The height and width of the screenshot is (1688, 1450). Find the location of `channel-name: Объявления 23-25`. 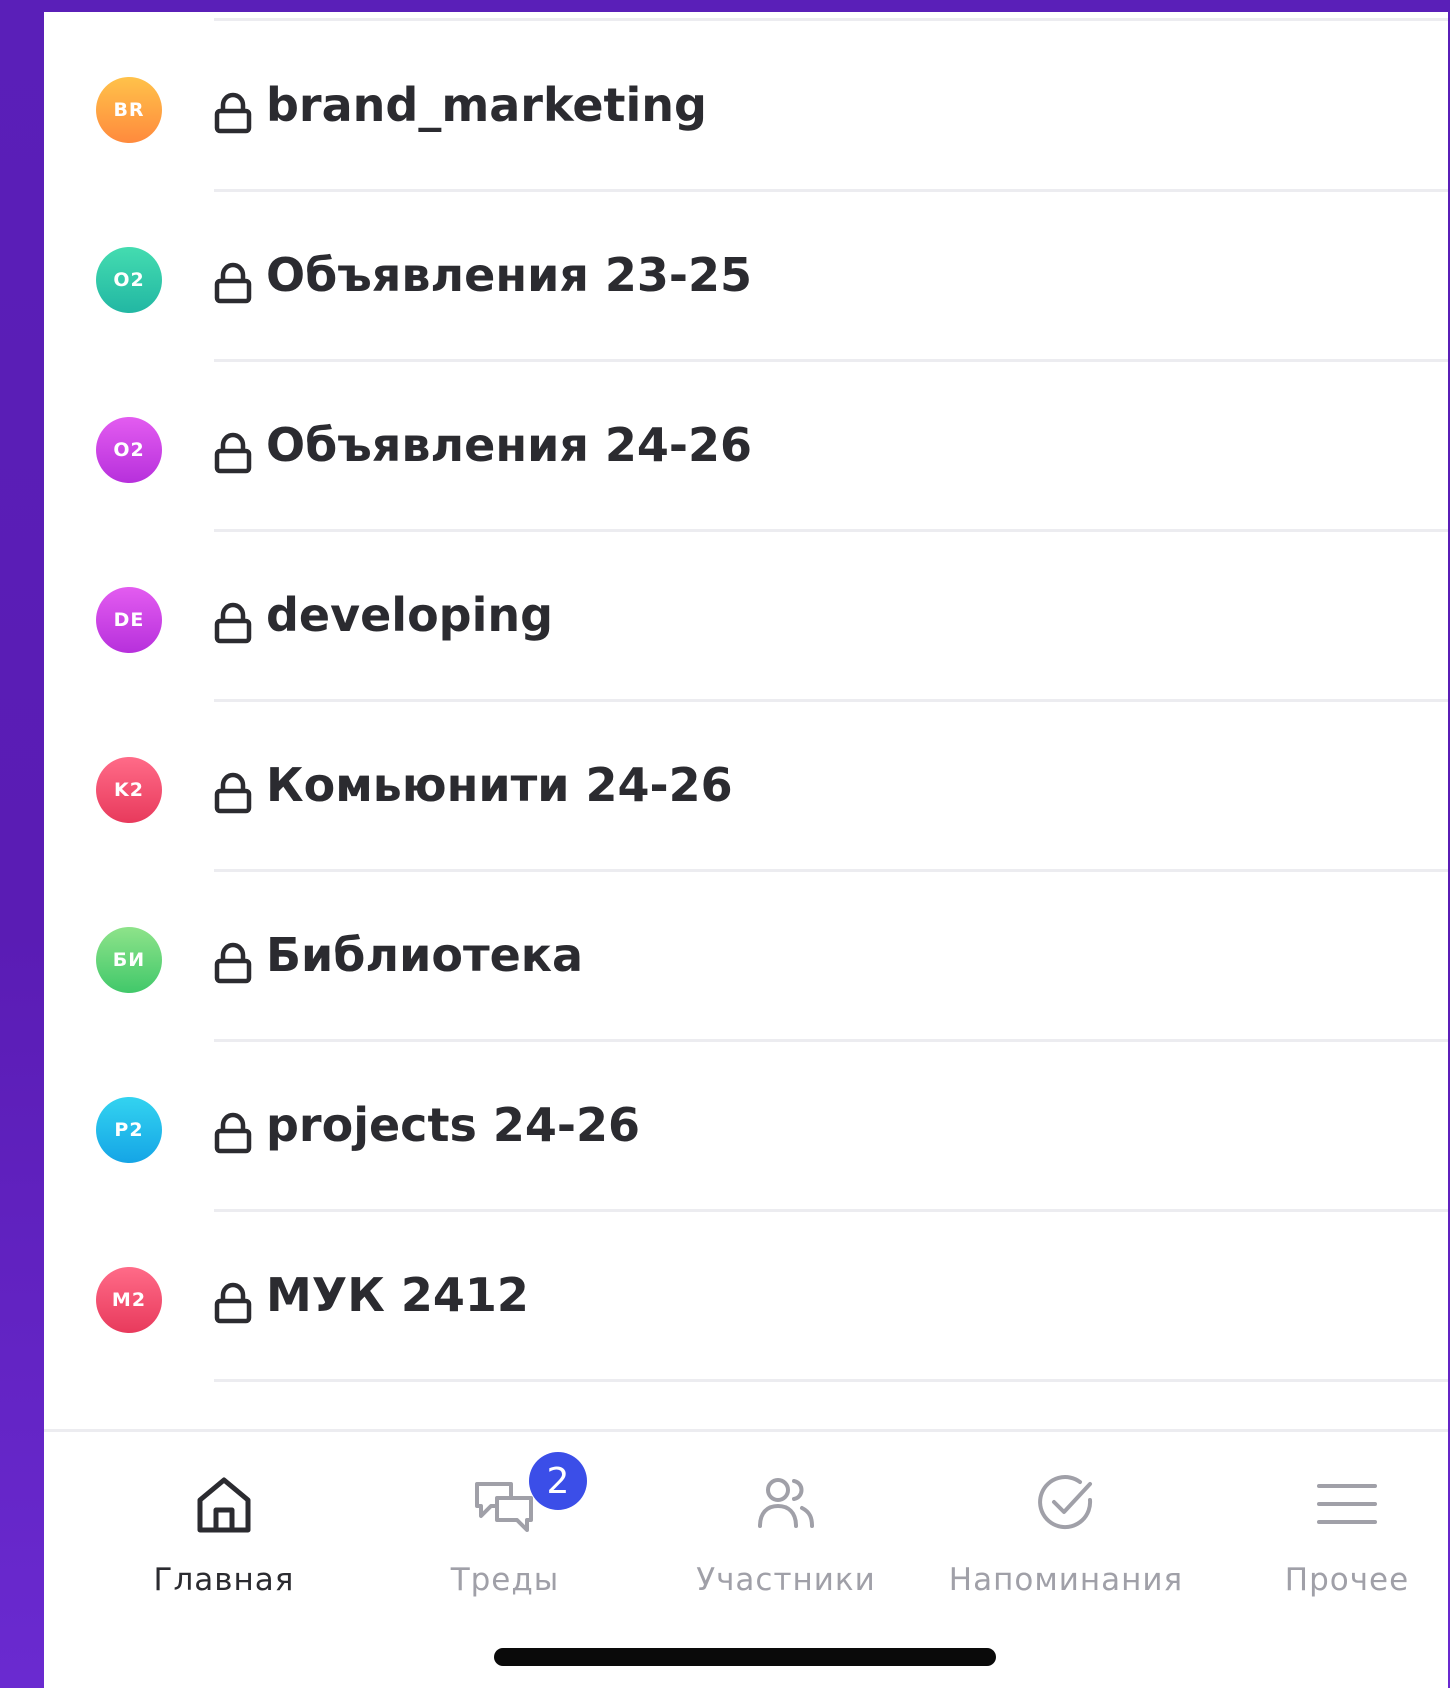

channel-name: Объявления 23-25 is located at coordinates (509, 275).